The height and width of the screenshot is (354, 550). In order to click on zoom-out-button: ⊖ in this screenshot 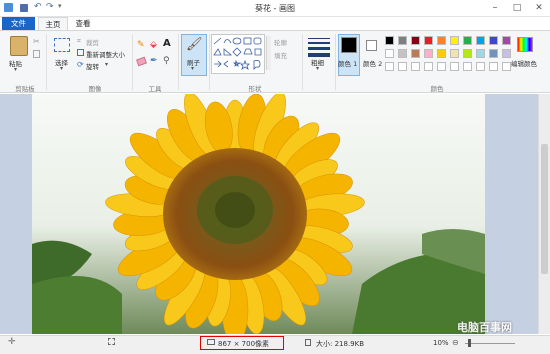, I will do `click(455, 342)`.